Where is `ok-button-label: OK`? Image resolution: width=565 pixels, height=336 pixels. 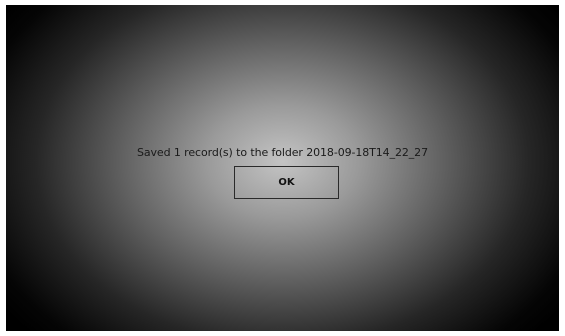 ok-button-label: OK is located at coordinates (286, 182).